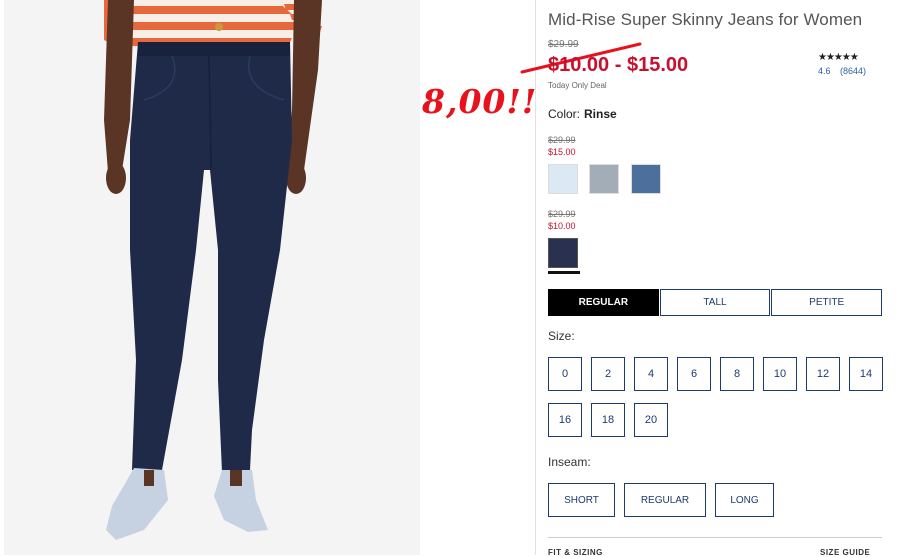  What do you see at coordinates (562, 140) in the screenshot?
I see `swatch-group-1-old-price: $29.99` at bounding box center [562, 140].